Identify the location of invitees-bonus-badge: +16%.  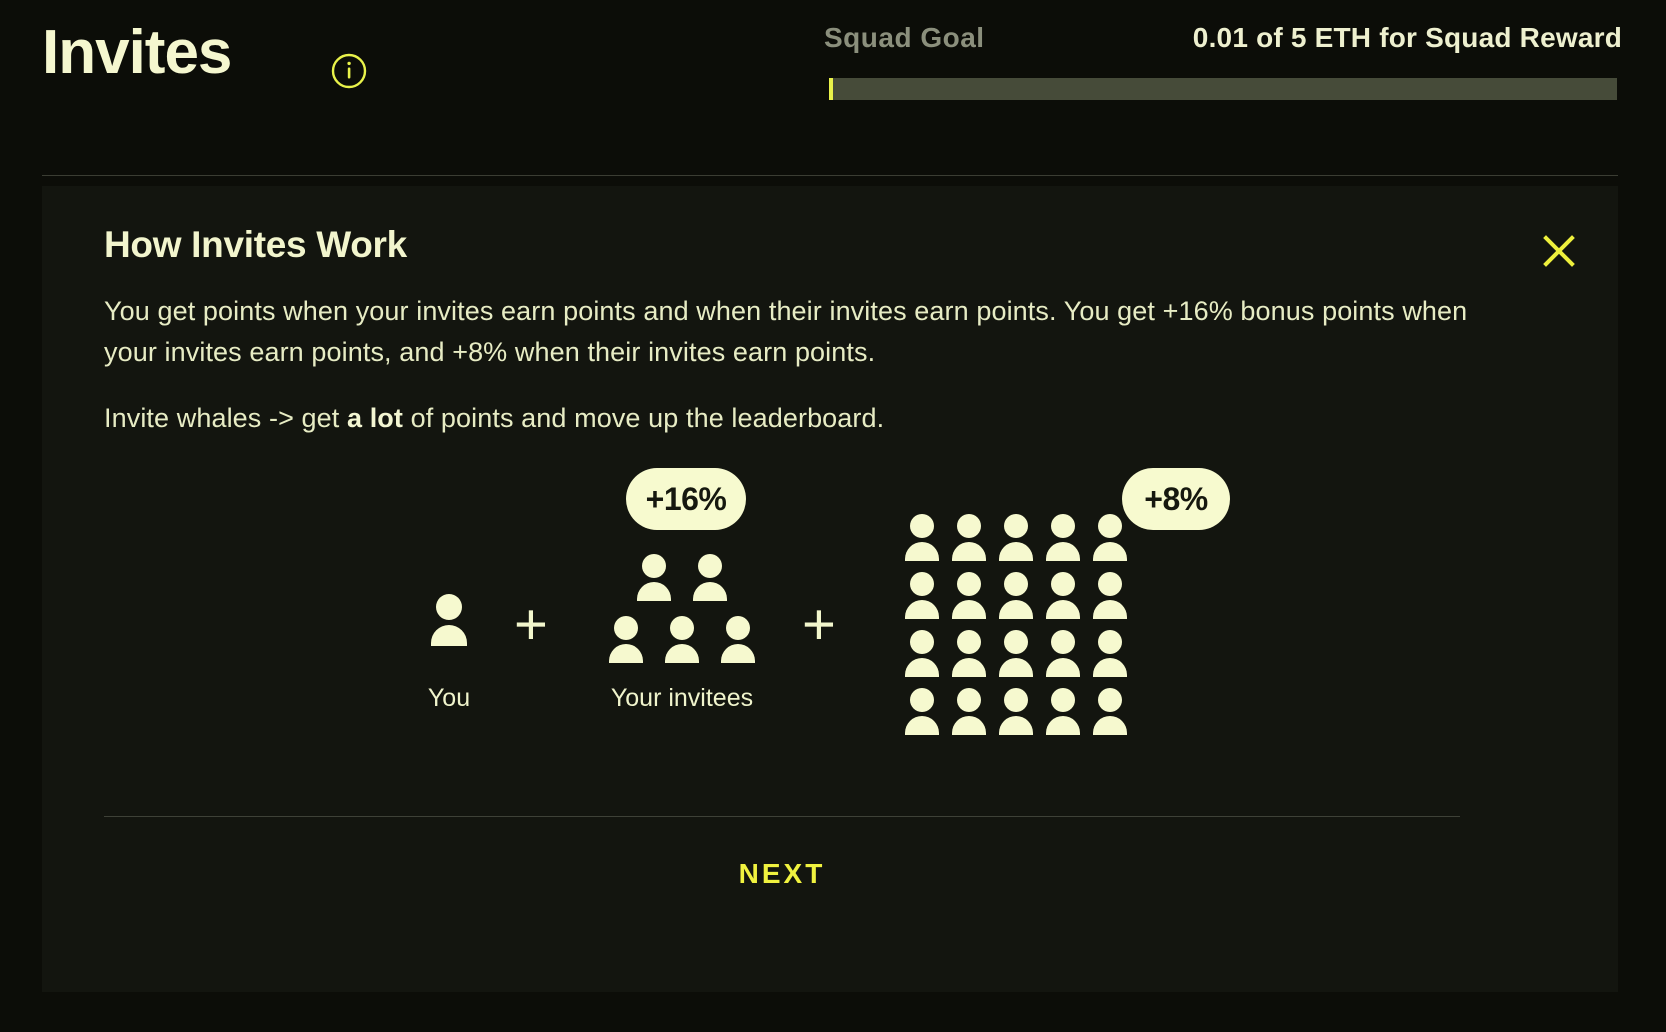
(686, 499).